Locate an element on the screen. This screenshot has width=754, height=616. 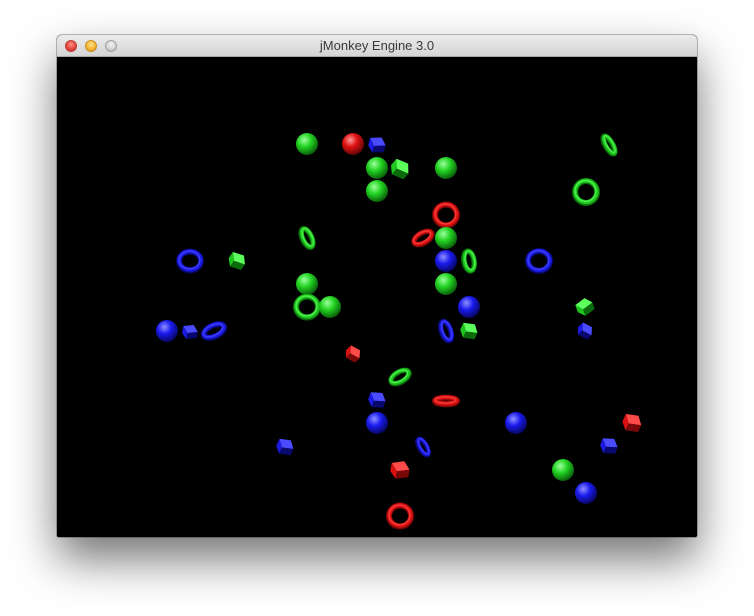
title-bar: jMonkey Engine 3.0 is located at coordinates (377, 46).